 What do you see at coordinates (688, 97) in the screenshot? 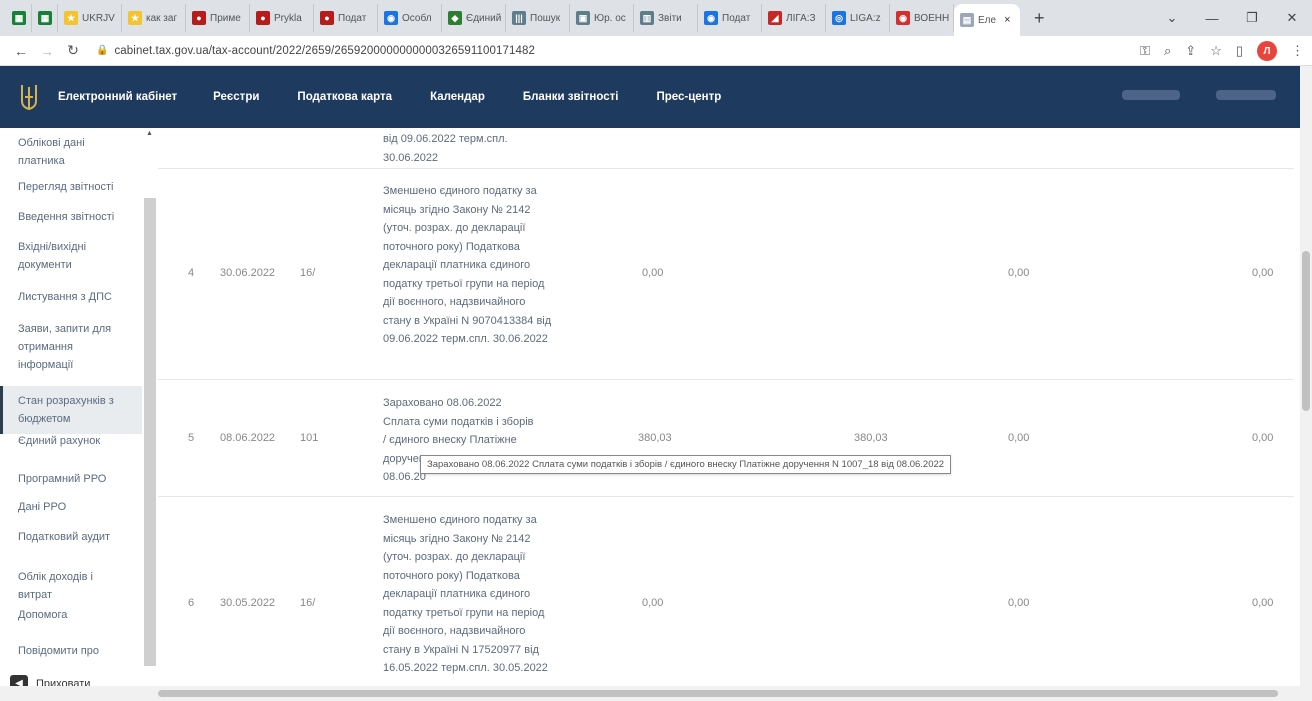
I see `nav-press-center: Прес-центр` at bounding box center [688, 97].